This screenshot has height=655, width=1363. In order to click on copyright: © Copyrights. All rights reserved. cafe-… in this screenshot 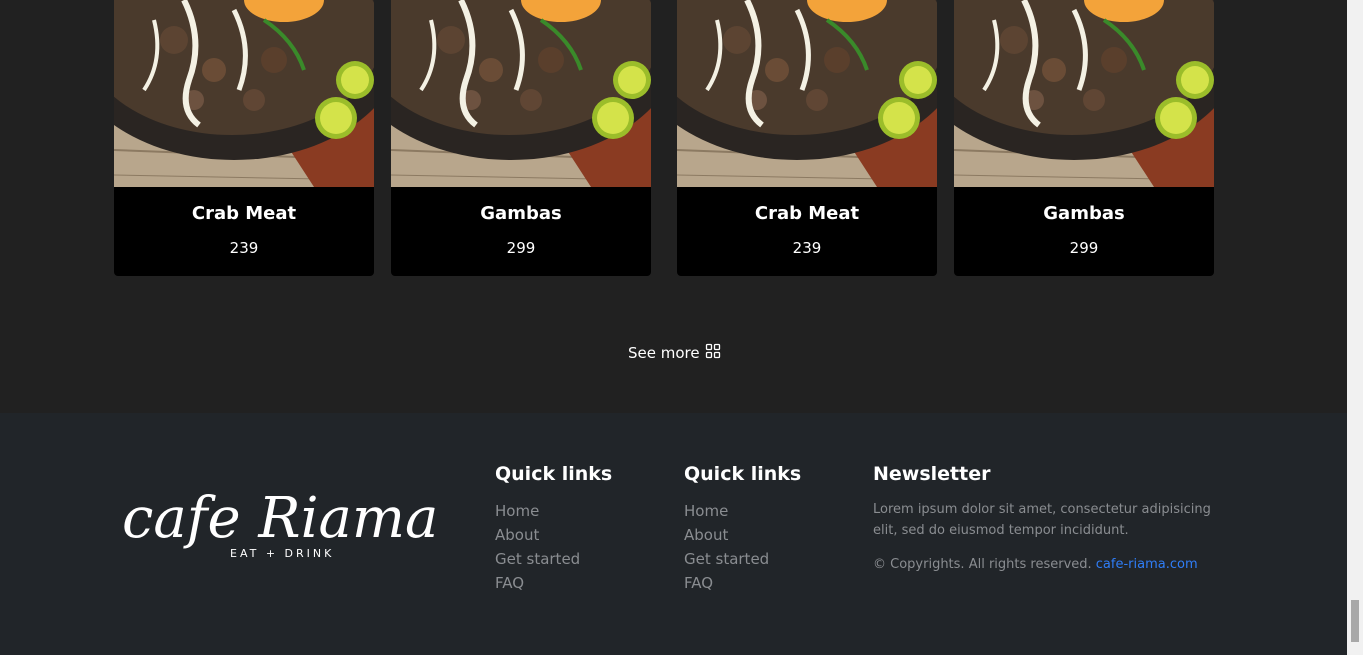, I will do `click(1053, 564)`.